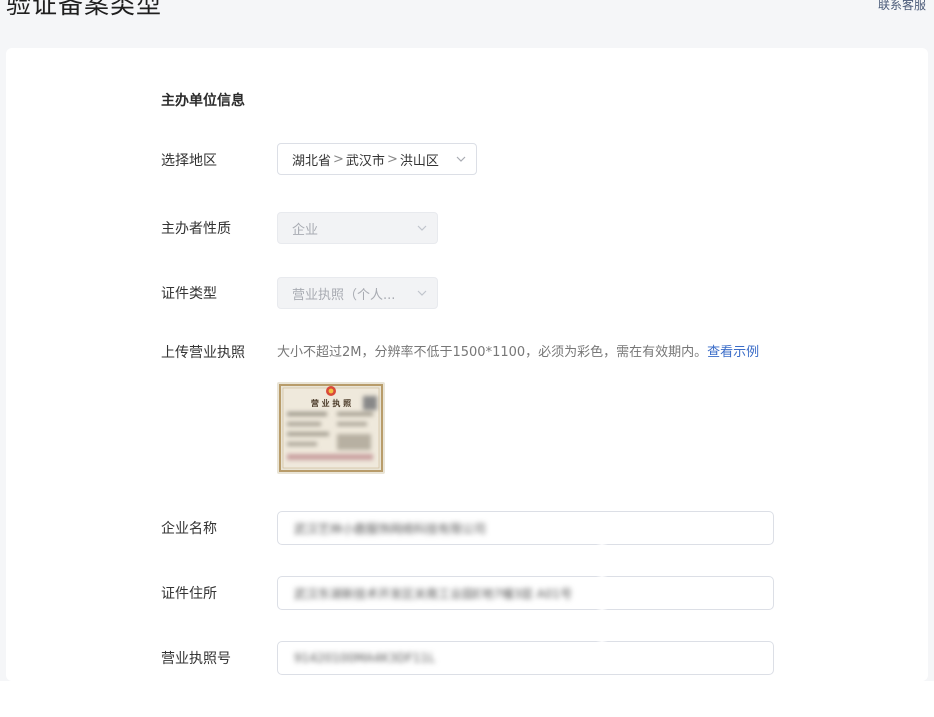 This screenshot has height=717, width=934. What do you see at coordinates (390, 528) in the screenshot?
I see `company-name-value: 武汉艺林小鹿服饰网络科技有限公司` at bounding box center [390, 528].